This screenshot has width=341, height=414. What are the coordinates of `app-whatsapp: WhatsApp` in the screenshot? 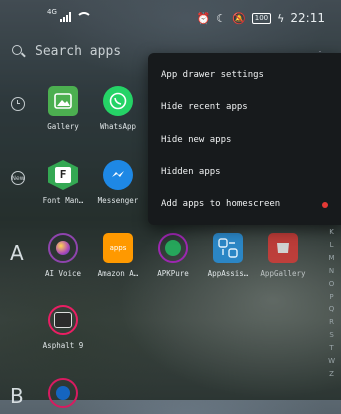 It's located at (118, 108).